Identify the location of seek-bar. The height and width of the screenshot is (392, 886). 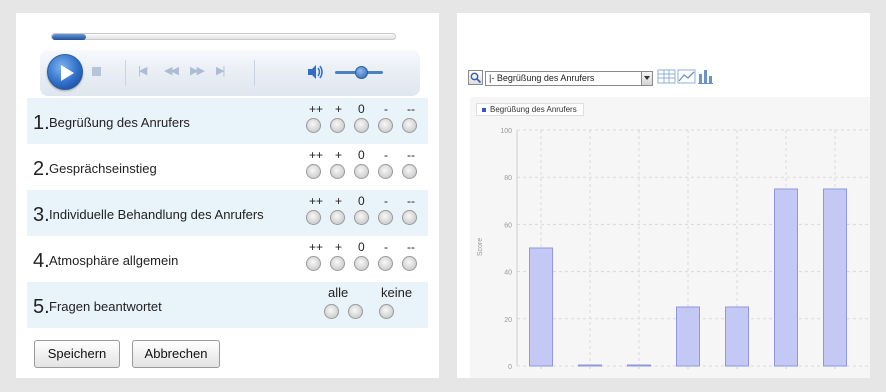
(223, 36).